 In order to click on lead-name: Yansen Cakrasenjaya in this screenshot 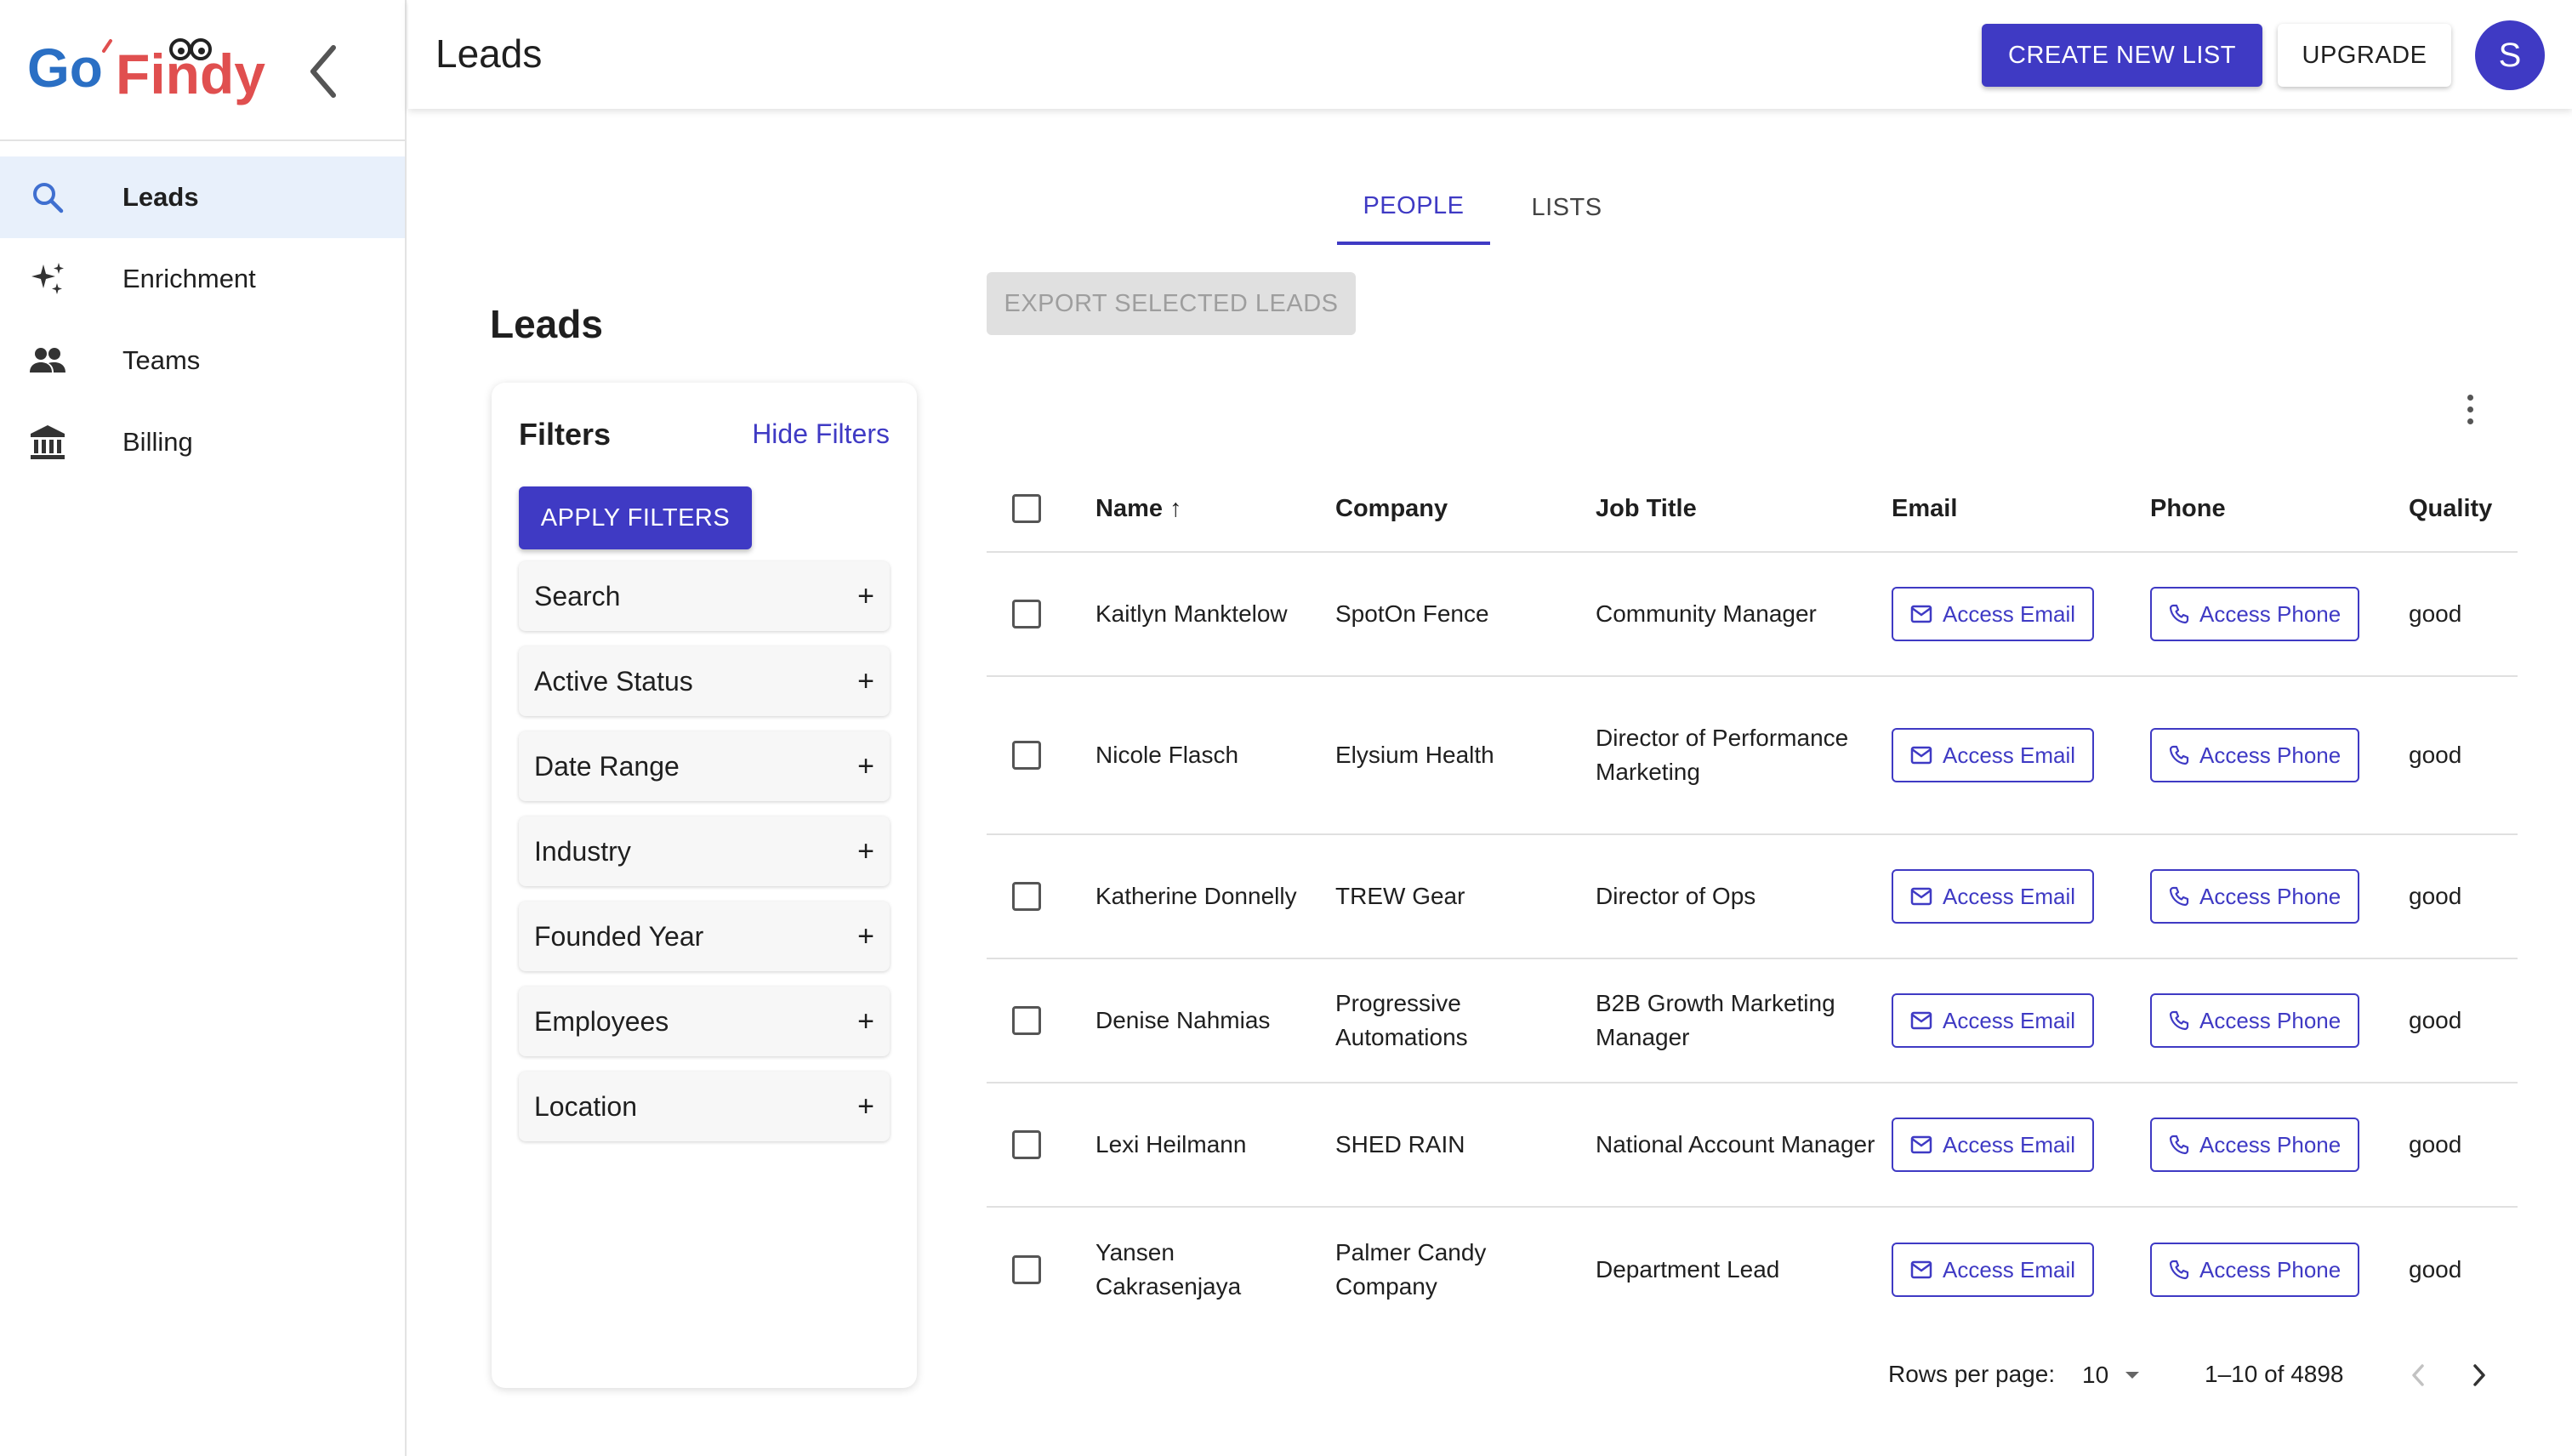, I will do `click(1169, 1269)`.